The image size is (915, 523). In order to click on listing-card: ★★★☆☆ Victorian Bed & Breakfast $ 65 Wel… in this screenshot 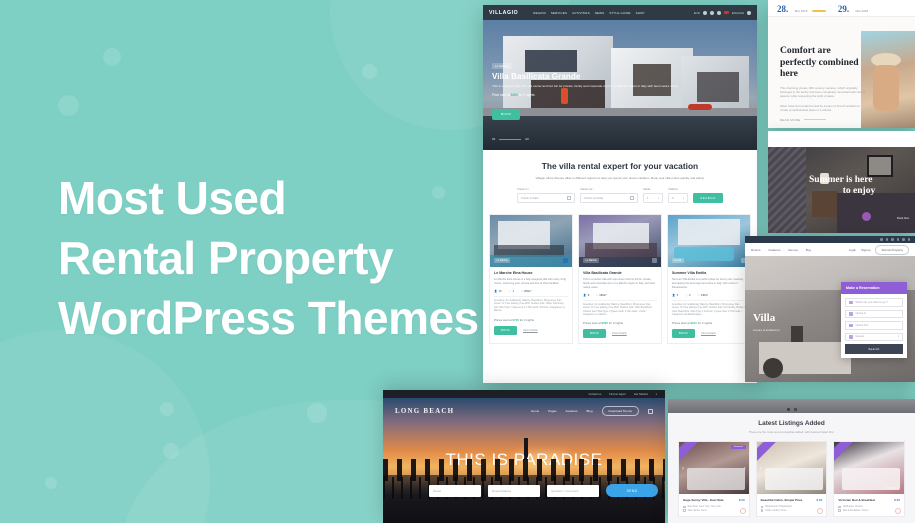, I will do `click(869, 479)`.